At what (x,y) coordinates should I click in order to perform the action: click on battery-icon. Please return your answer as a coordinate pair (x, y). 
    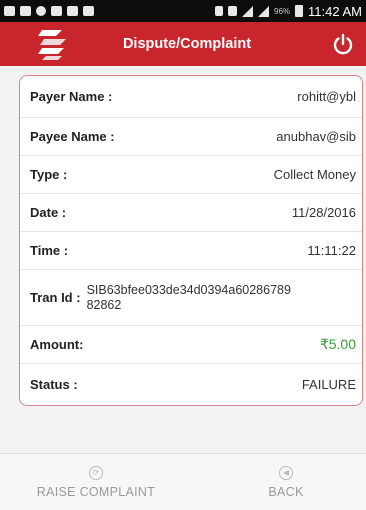
    Looking at the image, I should click on (299, 11).